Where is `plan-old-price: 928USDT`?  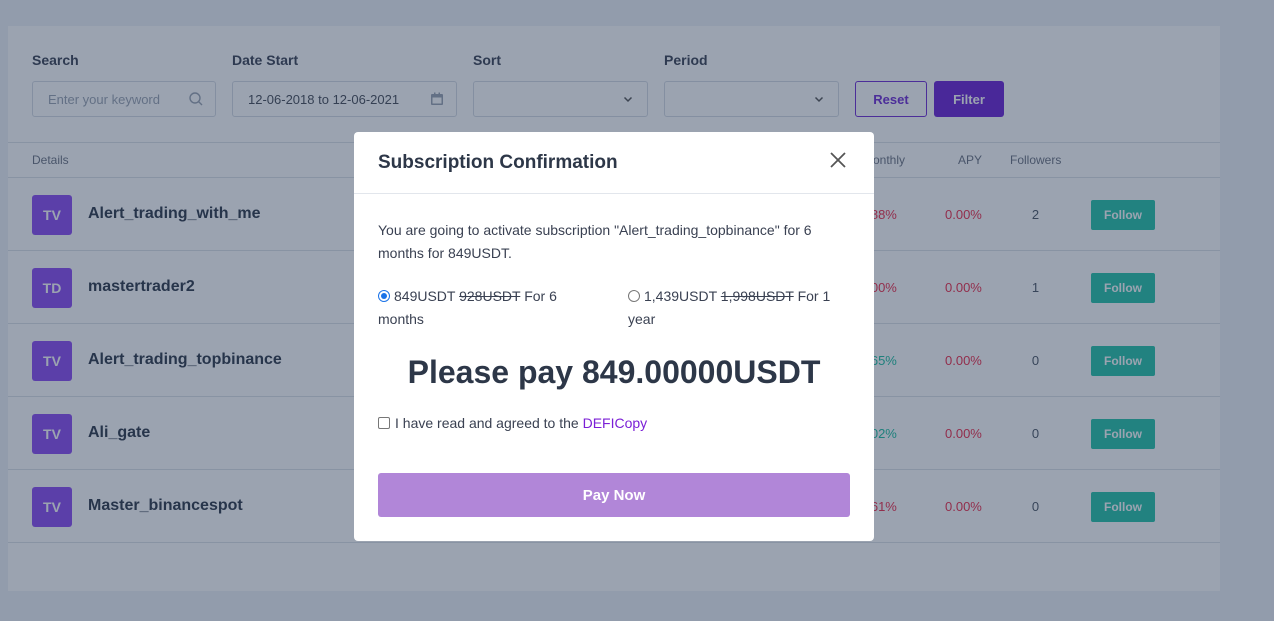
plan-old-price: 928USDT is located at coordinates (490, 296).